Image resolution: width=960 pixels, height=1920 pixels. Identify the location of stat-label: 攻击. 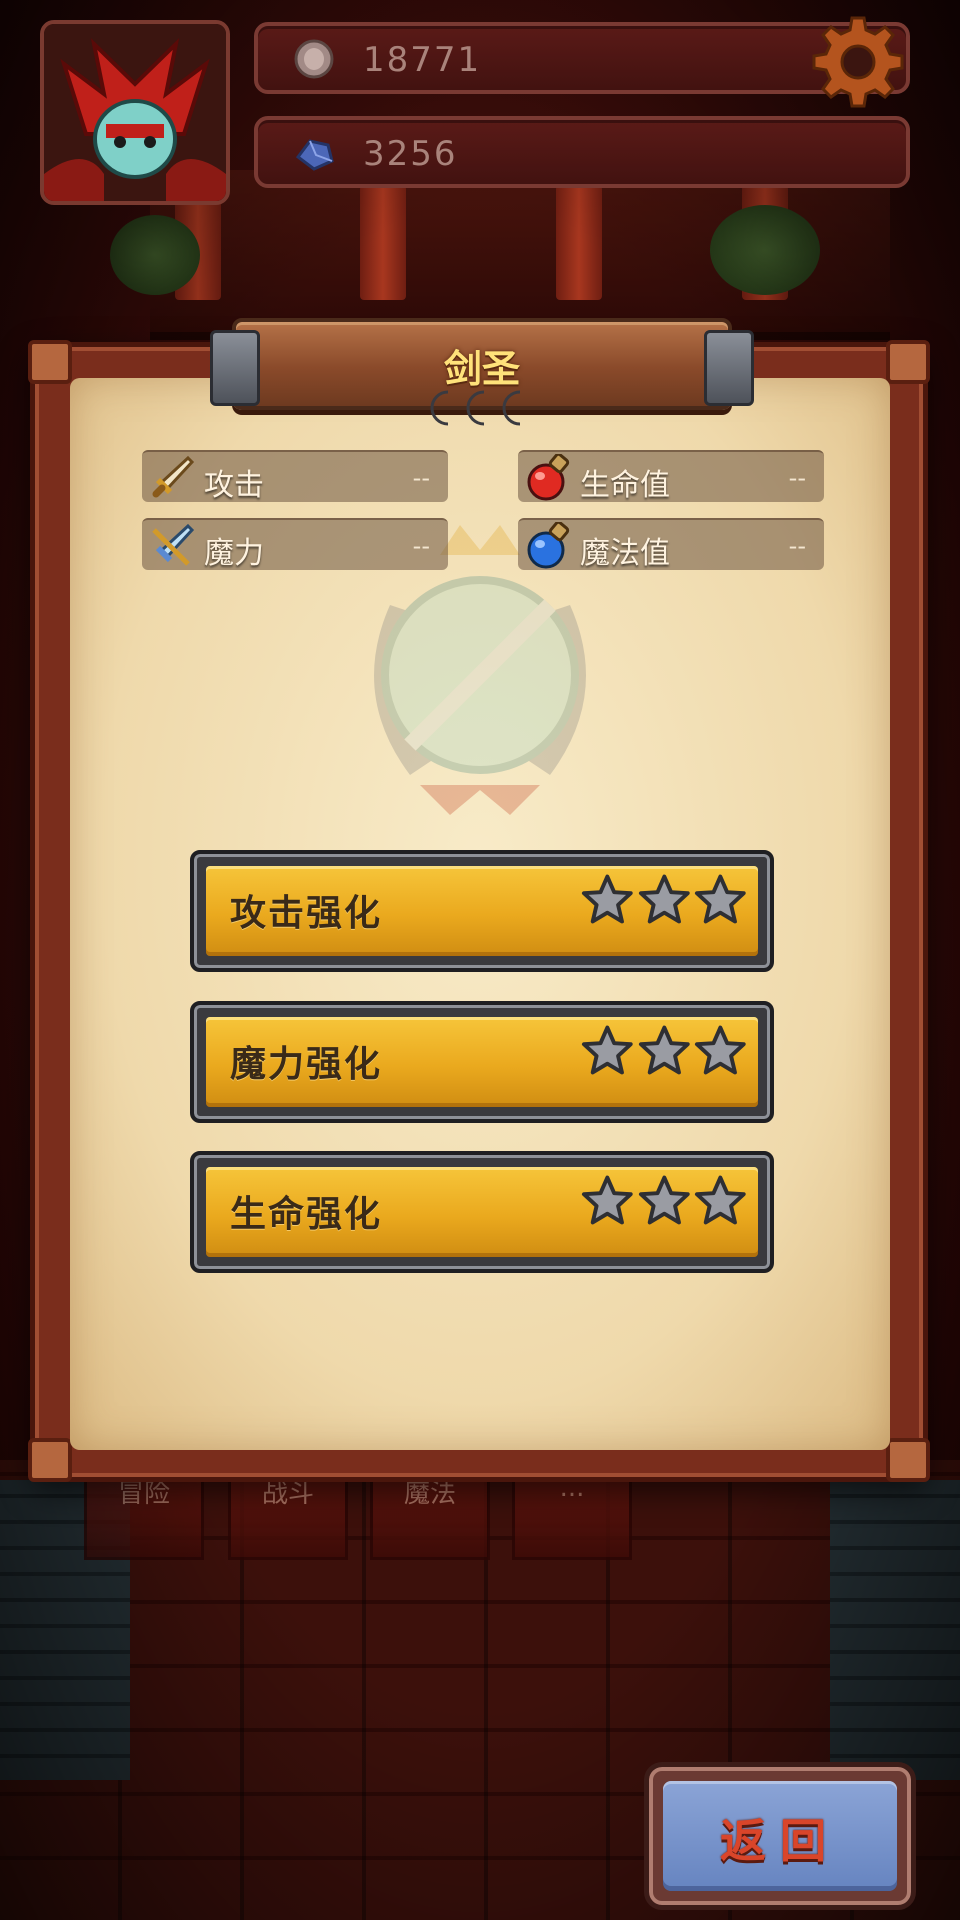
(234, 485).